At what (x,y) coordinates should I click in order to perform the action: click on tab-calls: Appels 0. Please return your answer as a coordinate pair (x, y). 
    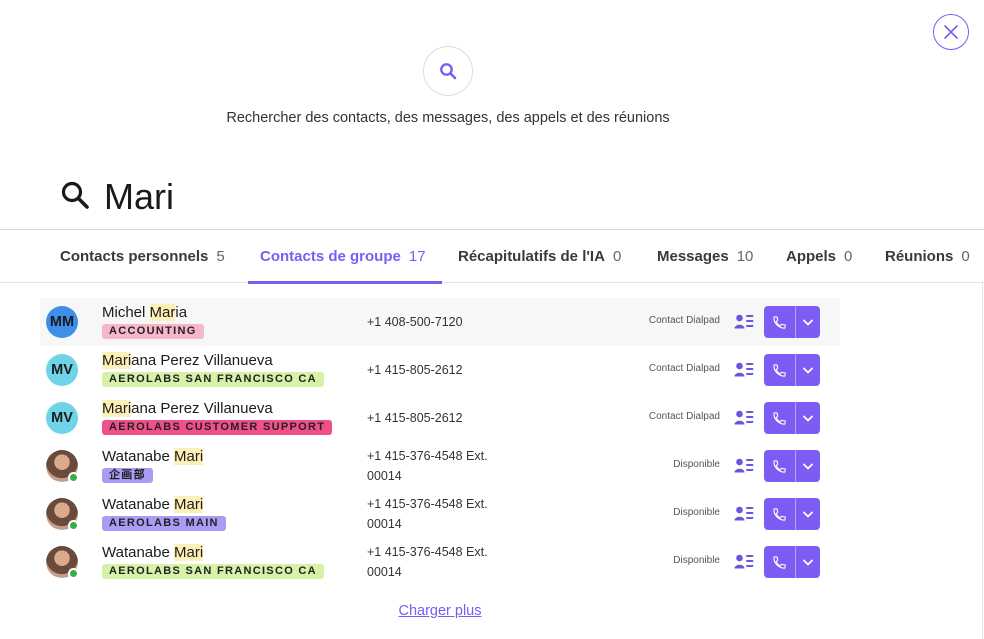
    Looking at the image, I should click on (819, 256).